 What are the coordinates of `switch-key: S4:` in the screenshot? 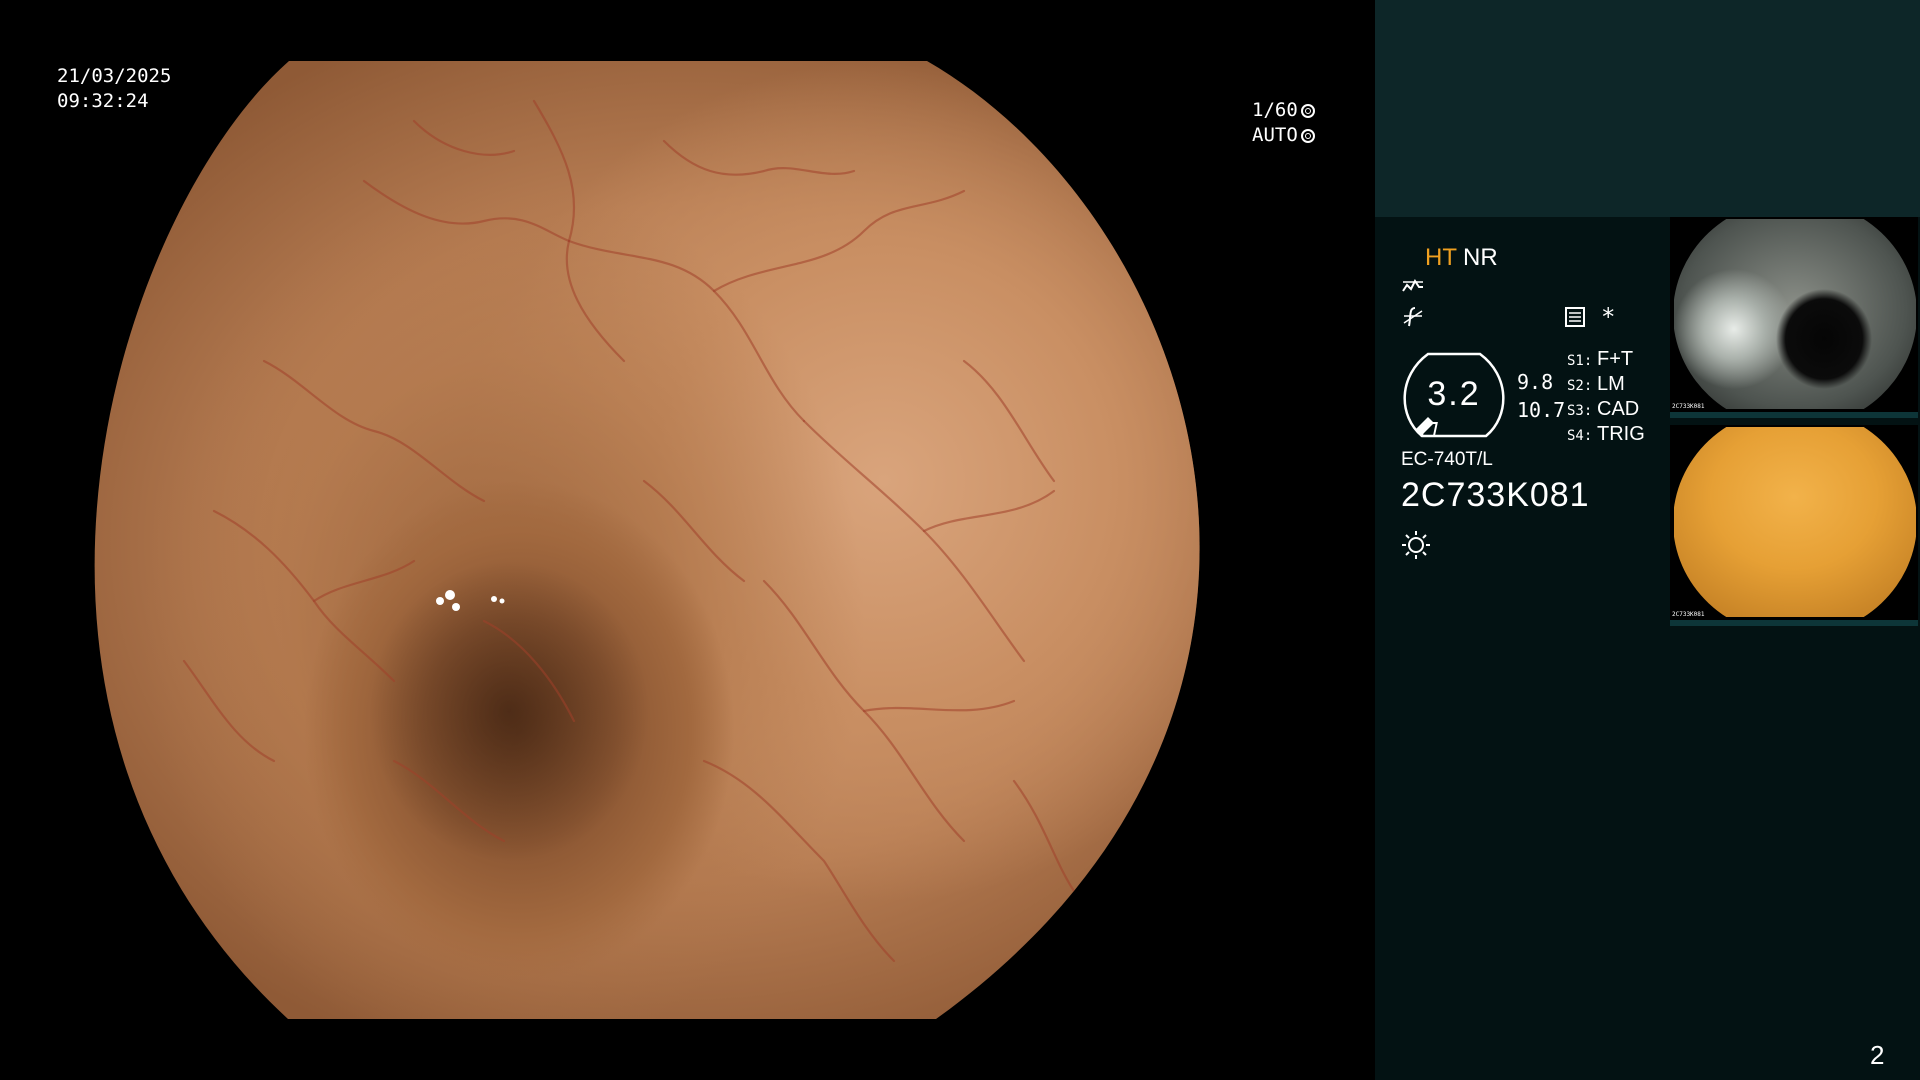 It's located at (1580, 436).